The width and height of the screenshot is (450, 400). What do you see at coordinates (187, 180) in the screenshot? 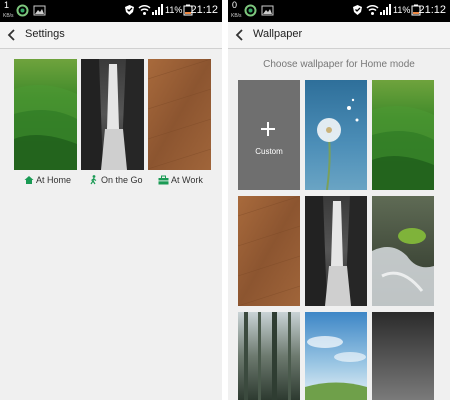
I see `mode-label: At Work` at bounding box center [187, 180].